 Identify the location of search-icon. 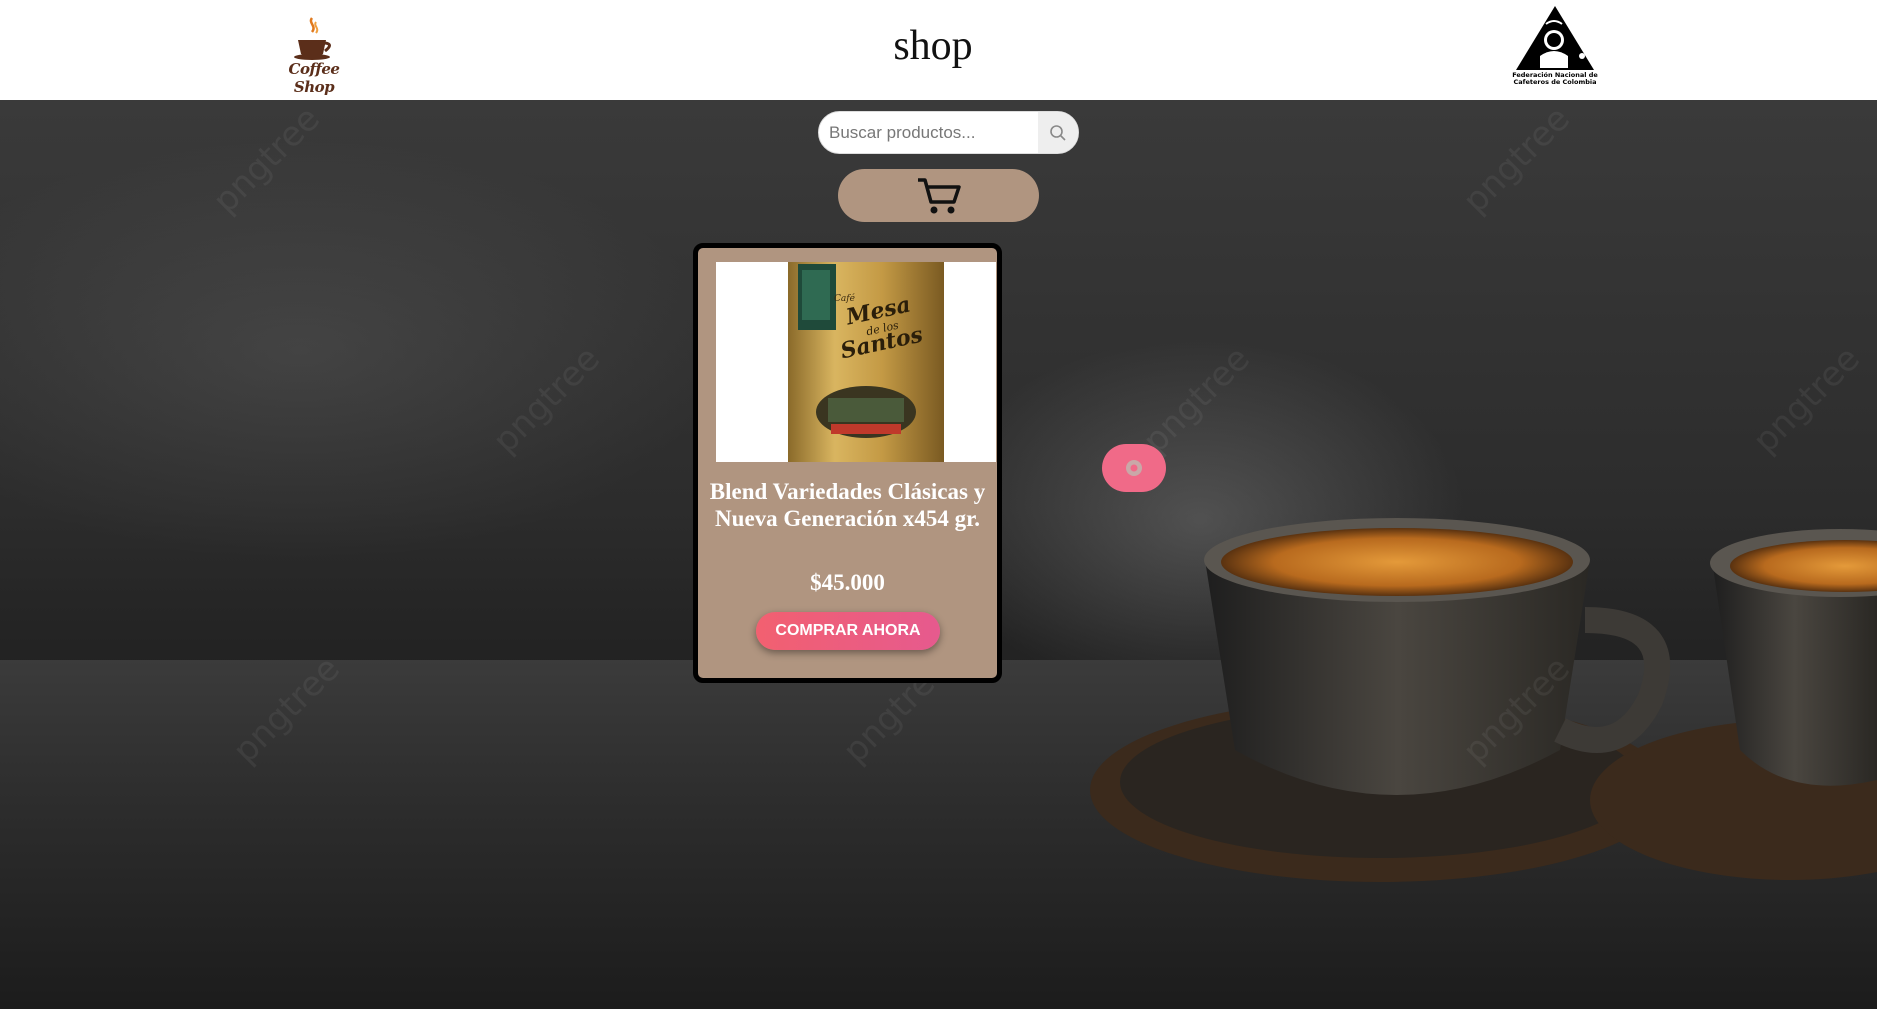
(1058, 132).